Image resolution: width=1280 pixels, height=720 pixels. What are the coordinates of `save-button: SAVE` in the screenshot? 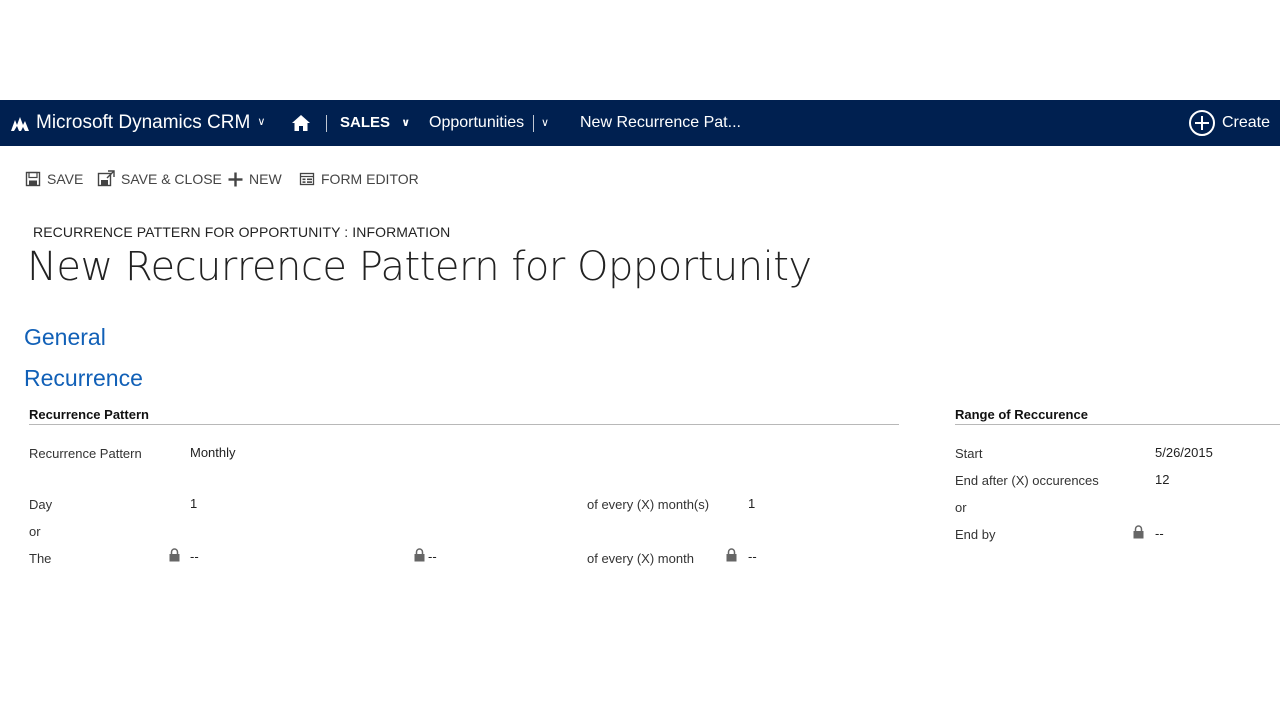 It's located at (54, 179).